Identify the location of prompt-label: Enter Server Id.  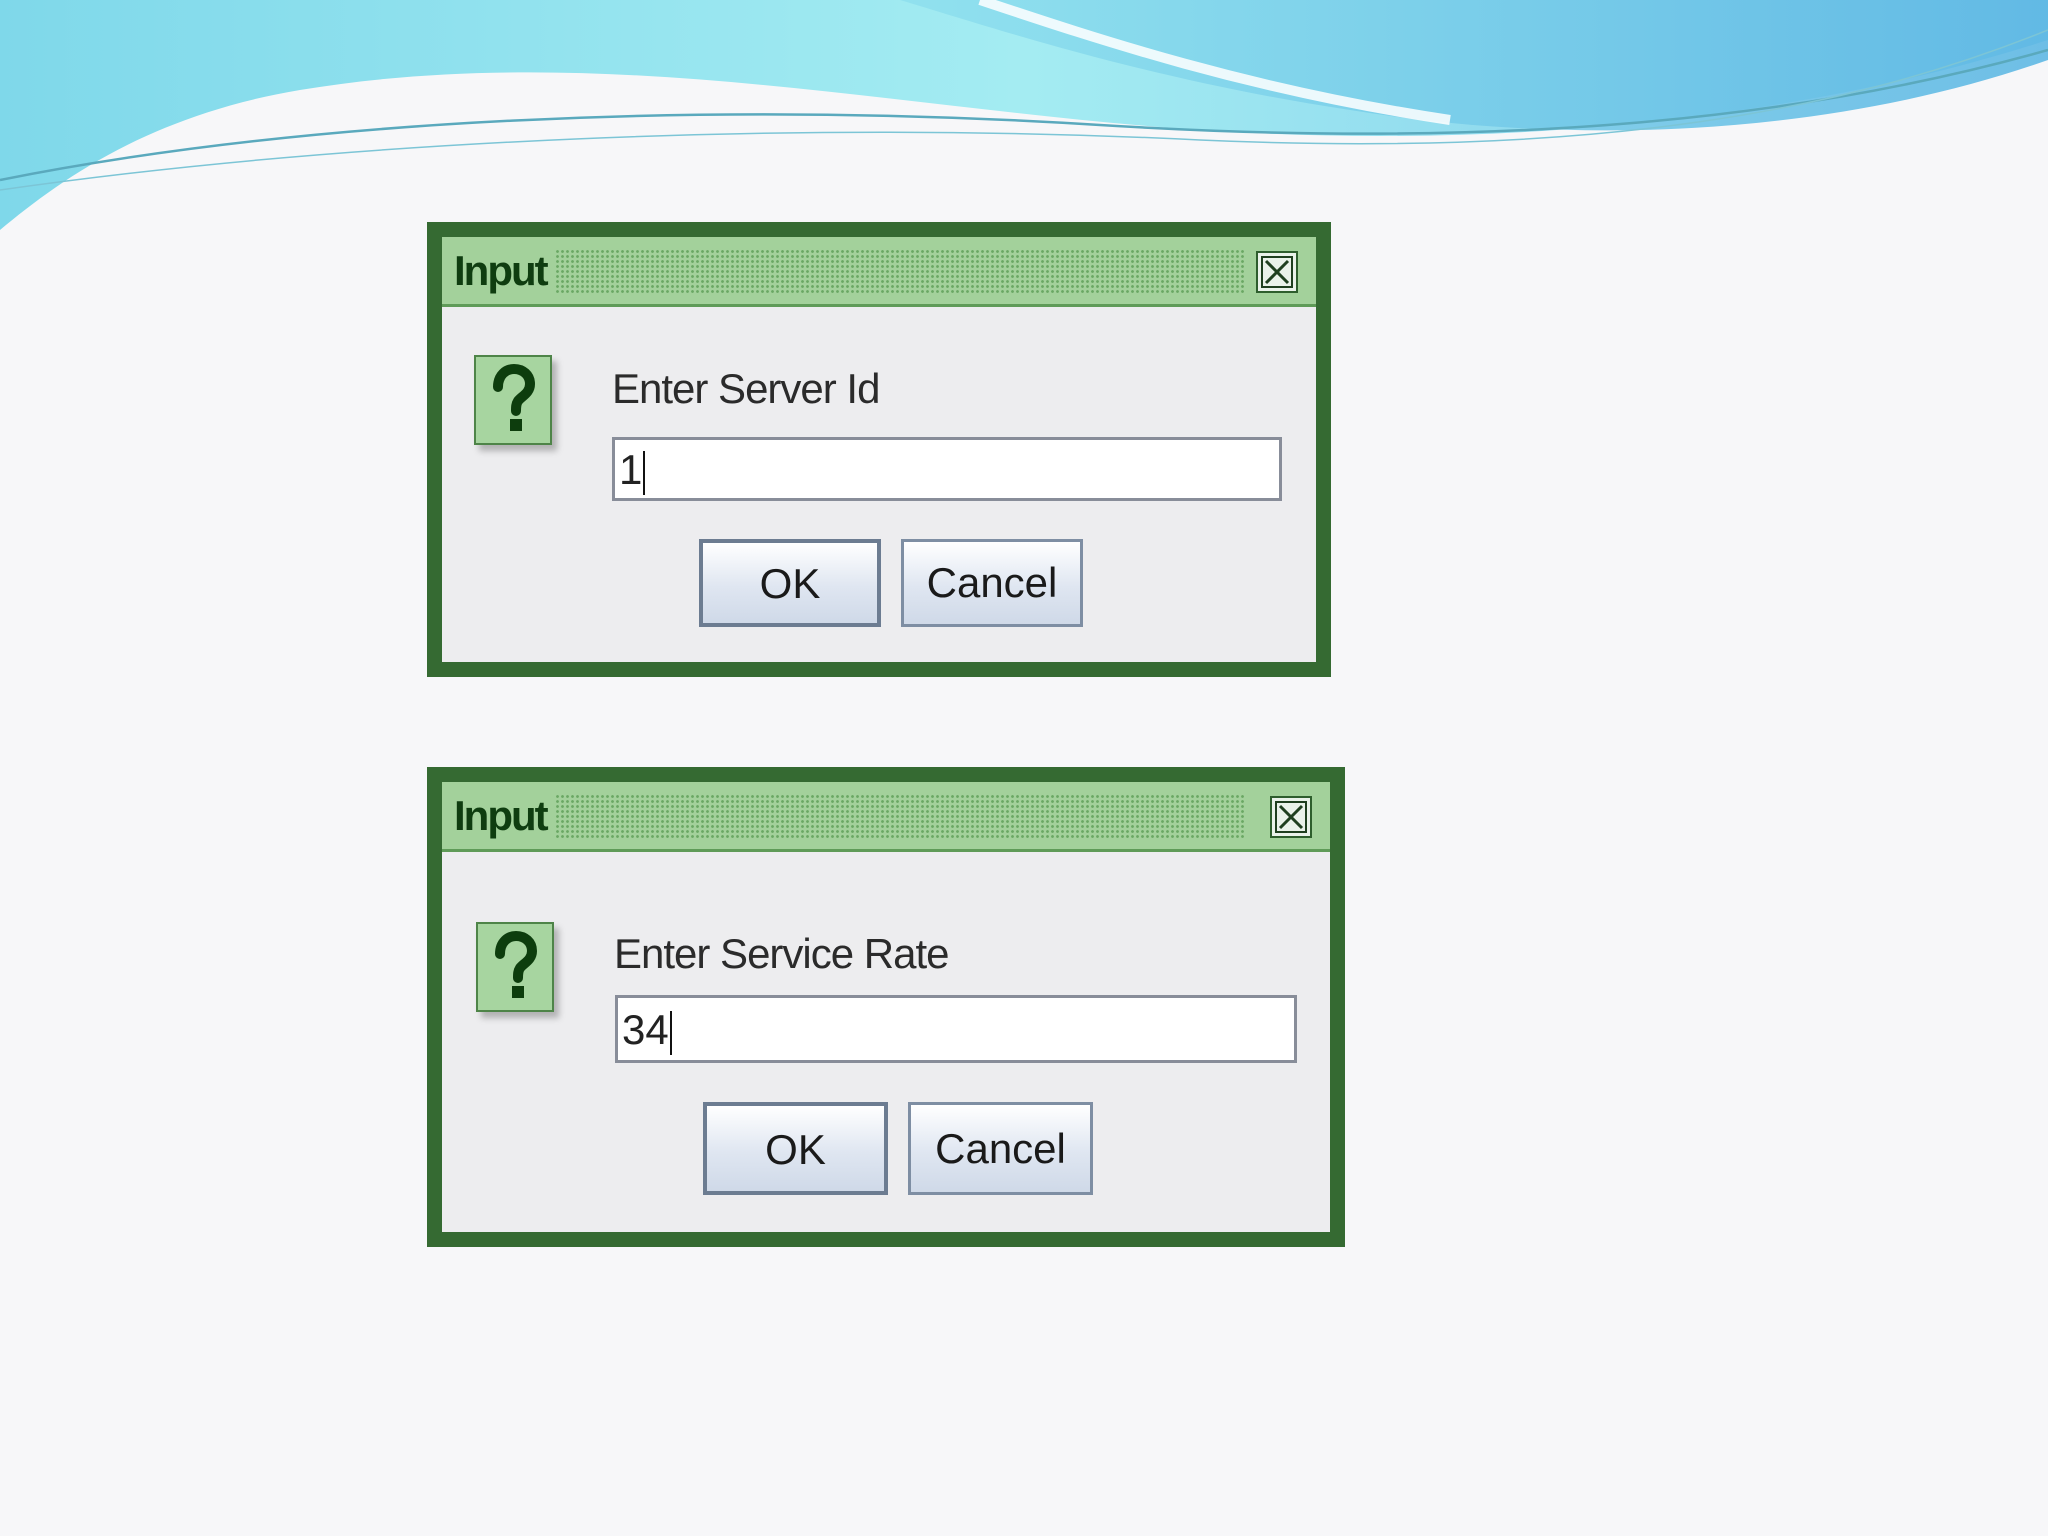
(746, 388).